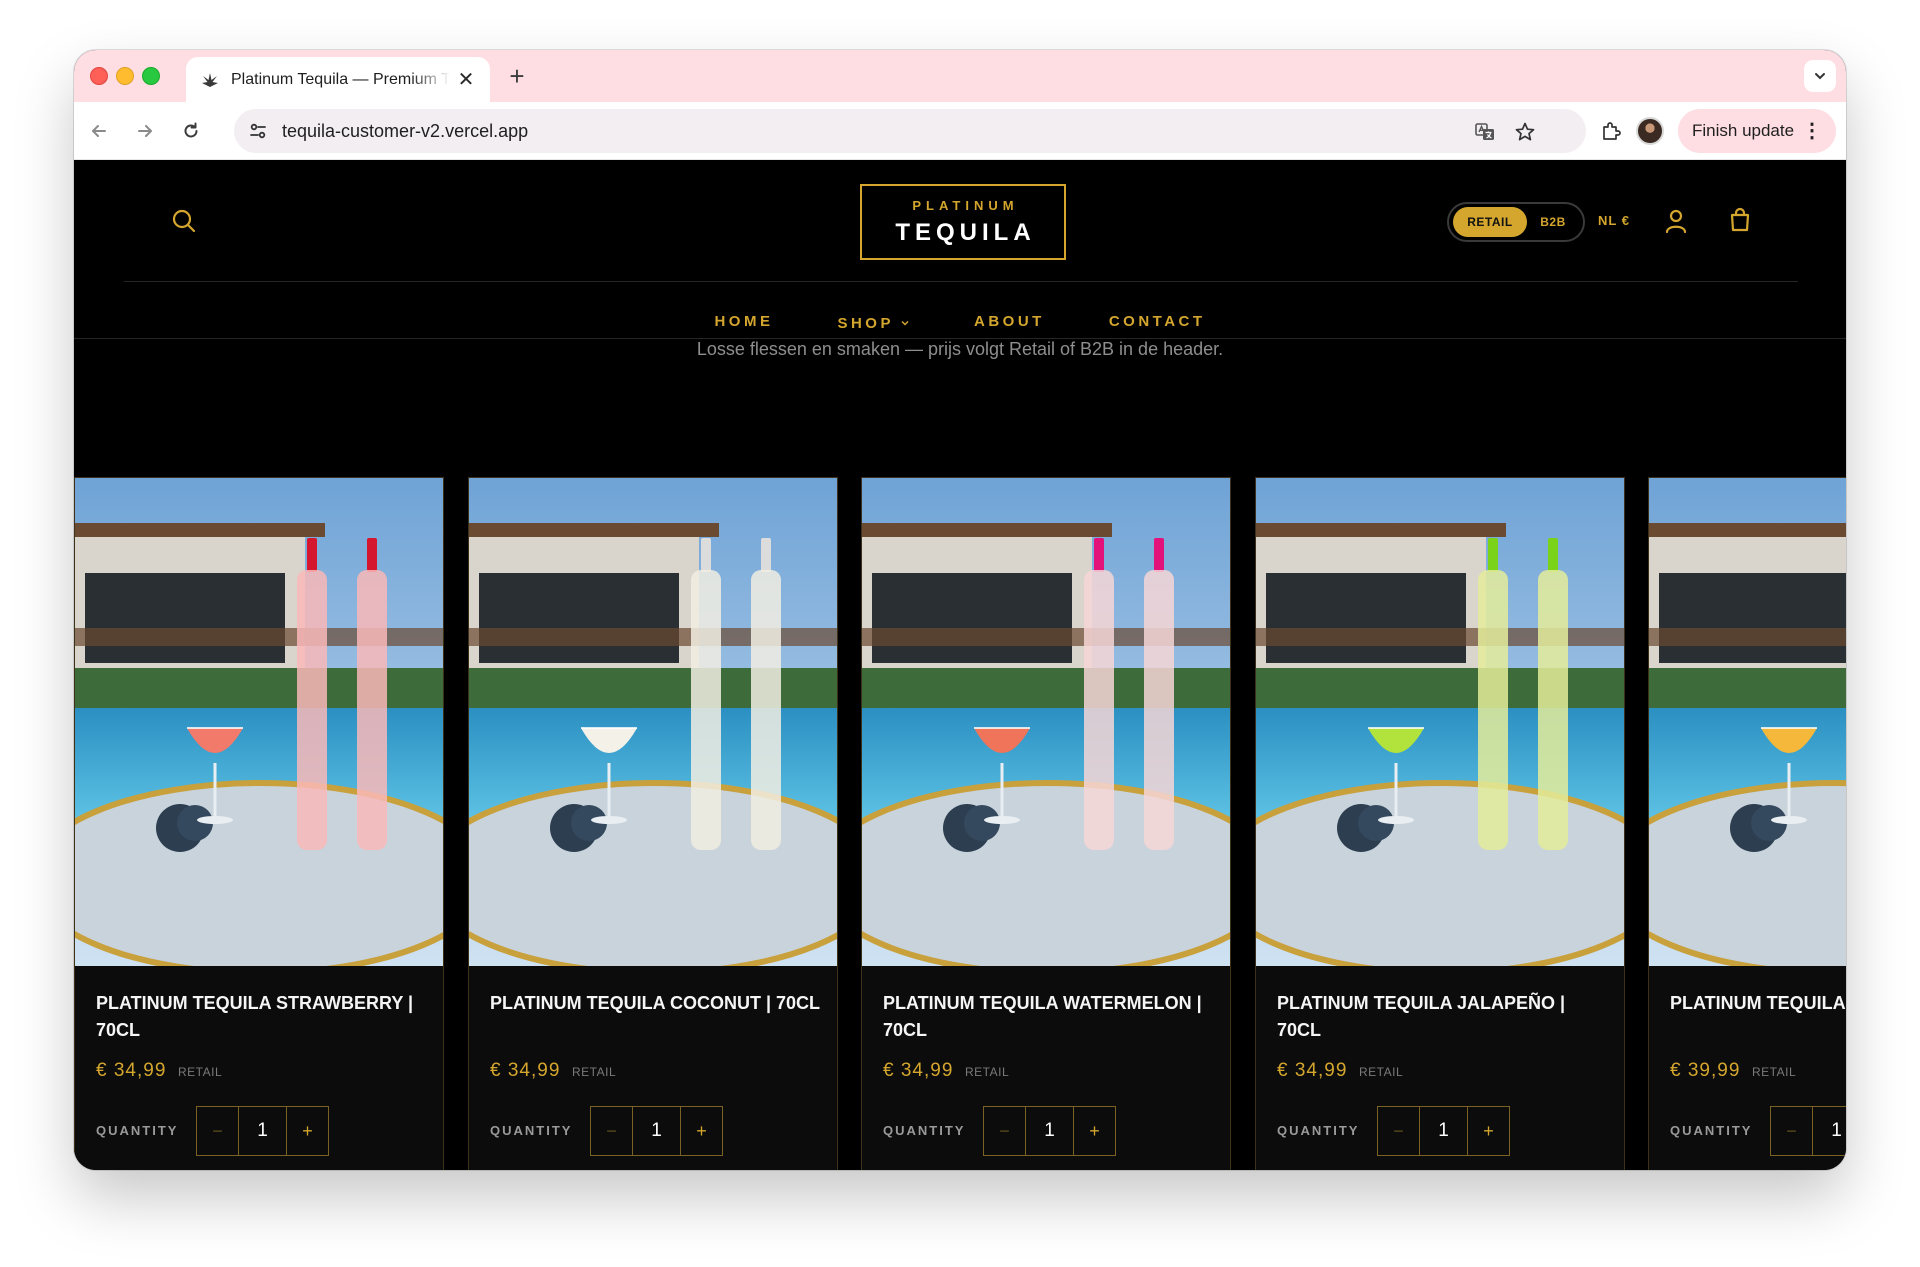 Image resolution: width=1920 pixels, height=1267 pixels. Describe the element at coordinates (151, 76) in the screenshot. I see `maximize-window-button` at that location.